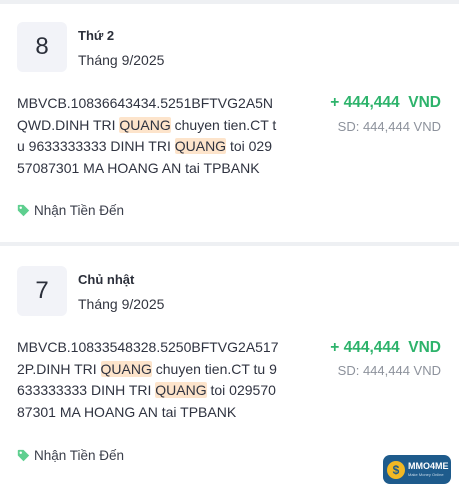 The height and width of the screenshot is (493, 459). I want to click on badge-subtitle: Make Money Online, so click(426, 474).